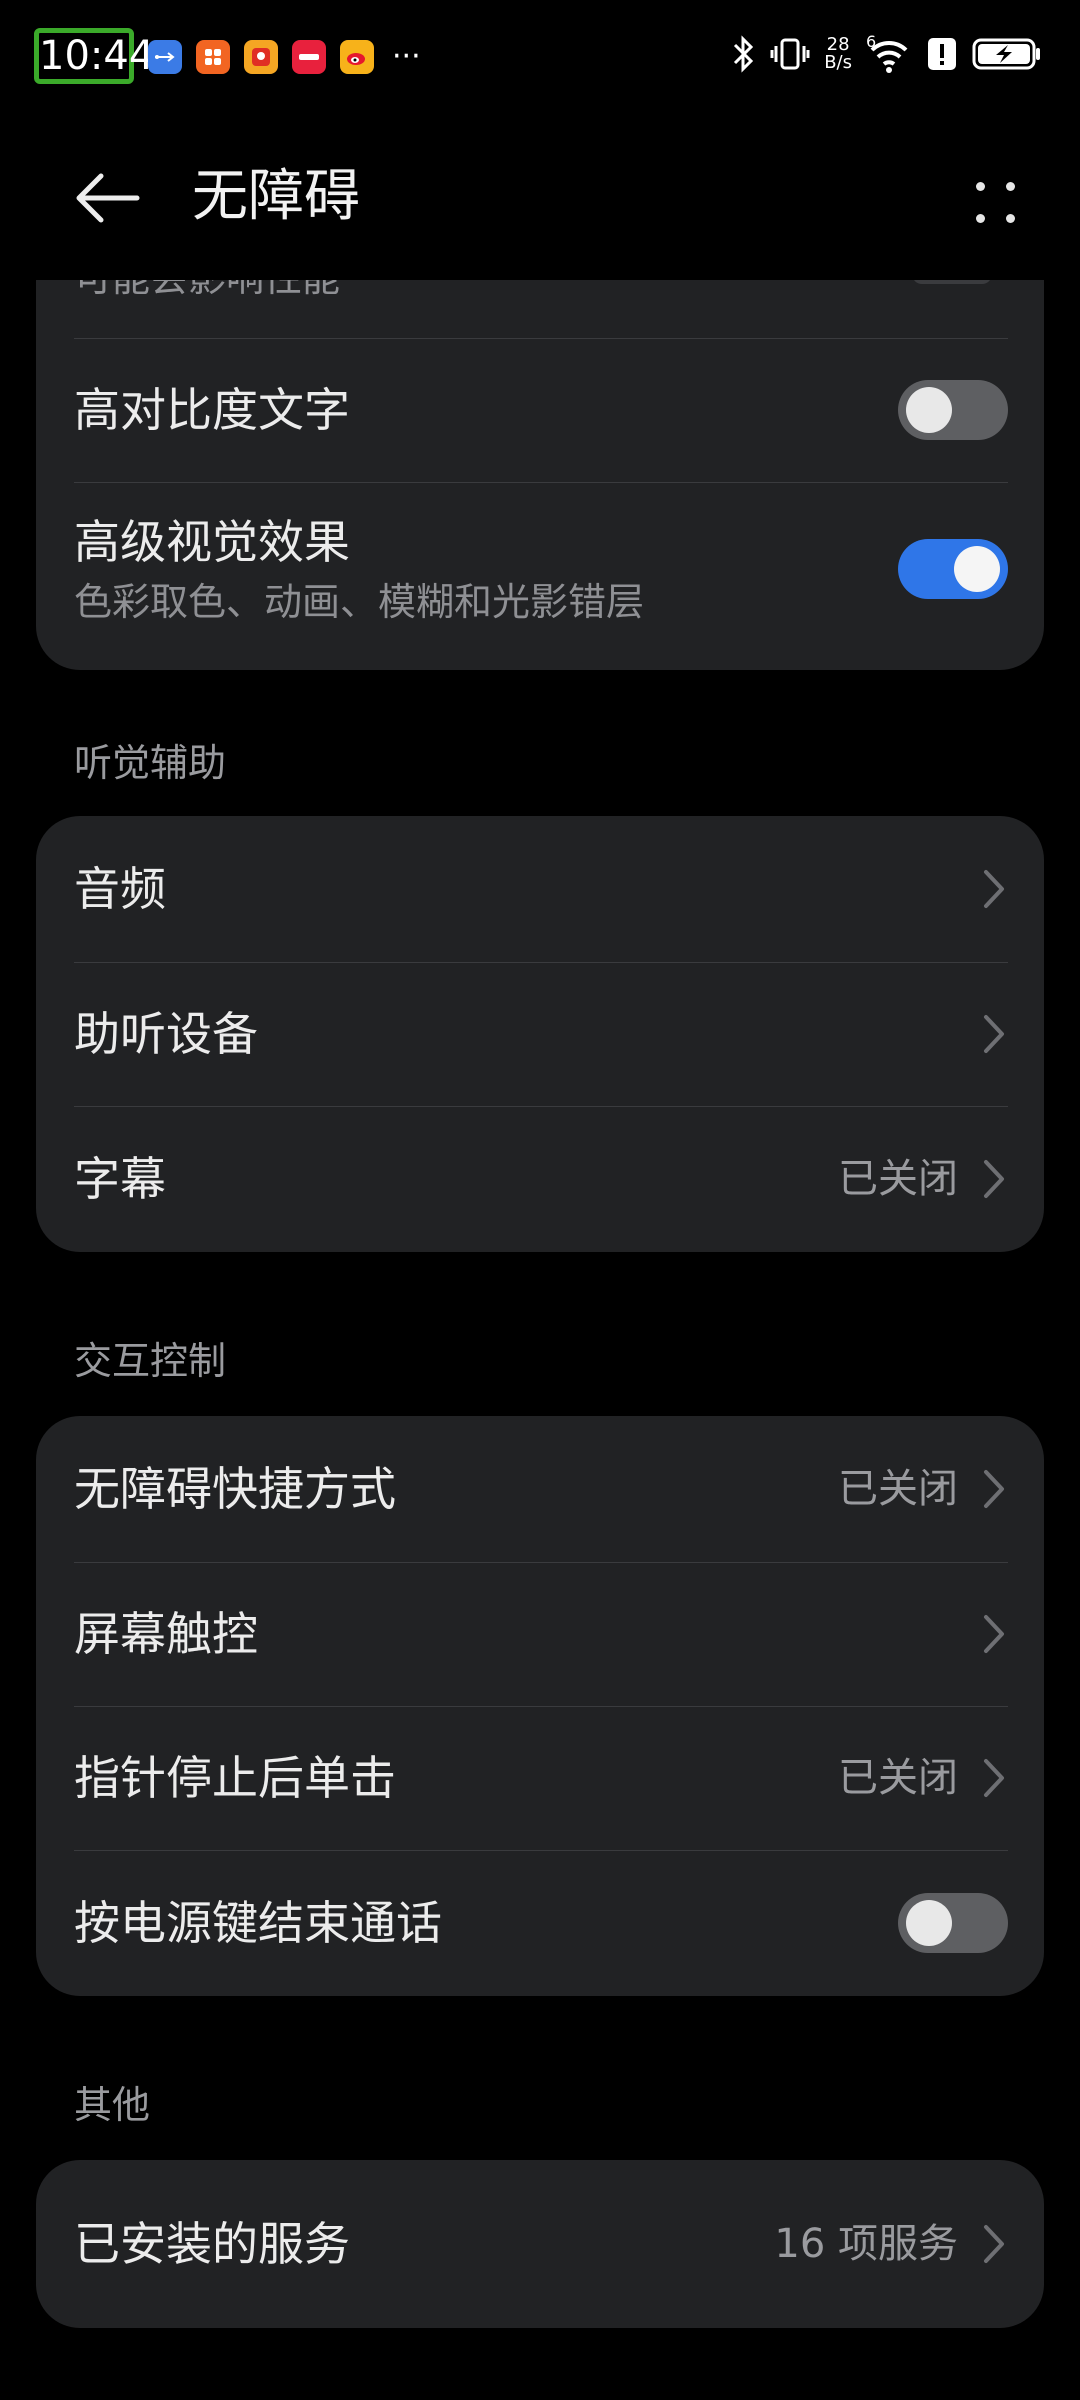 The height and width of the screenshot is (2400, 1080). I want to click on advanced-visual-effects-toggle, so click(953, 569).